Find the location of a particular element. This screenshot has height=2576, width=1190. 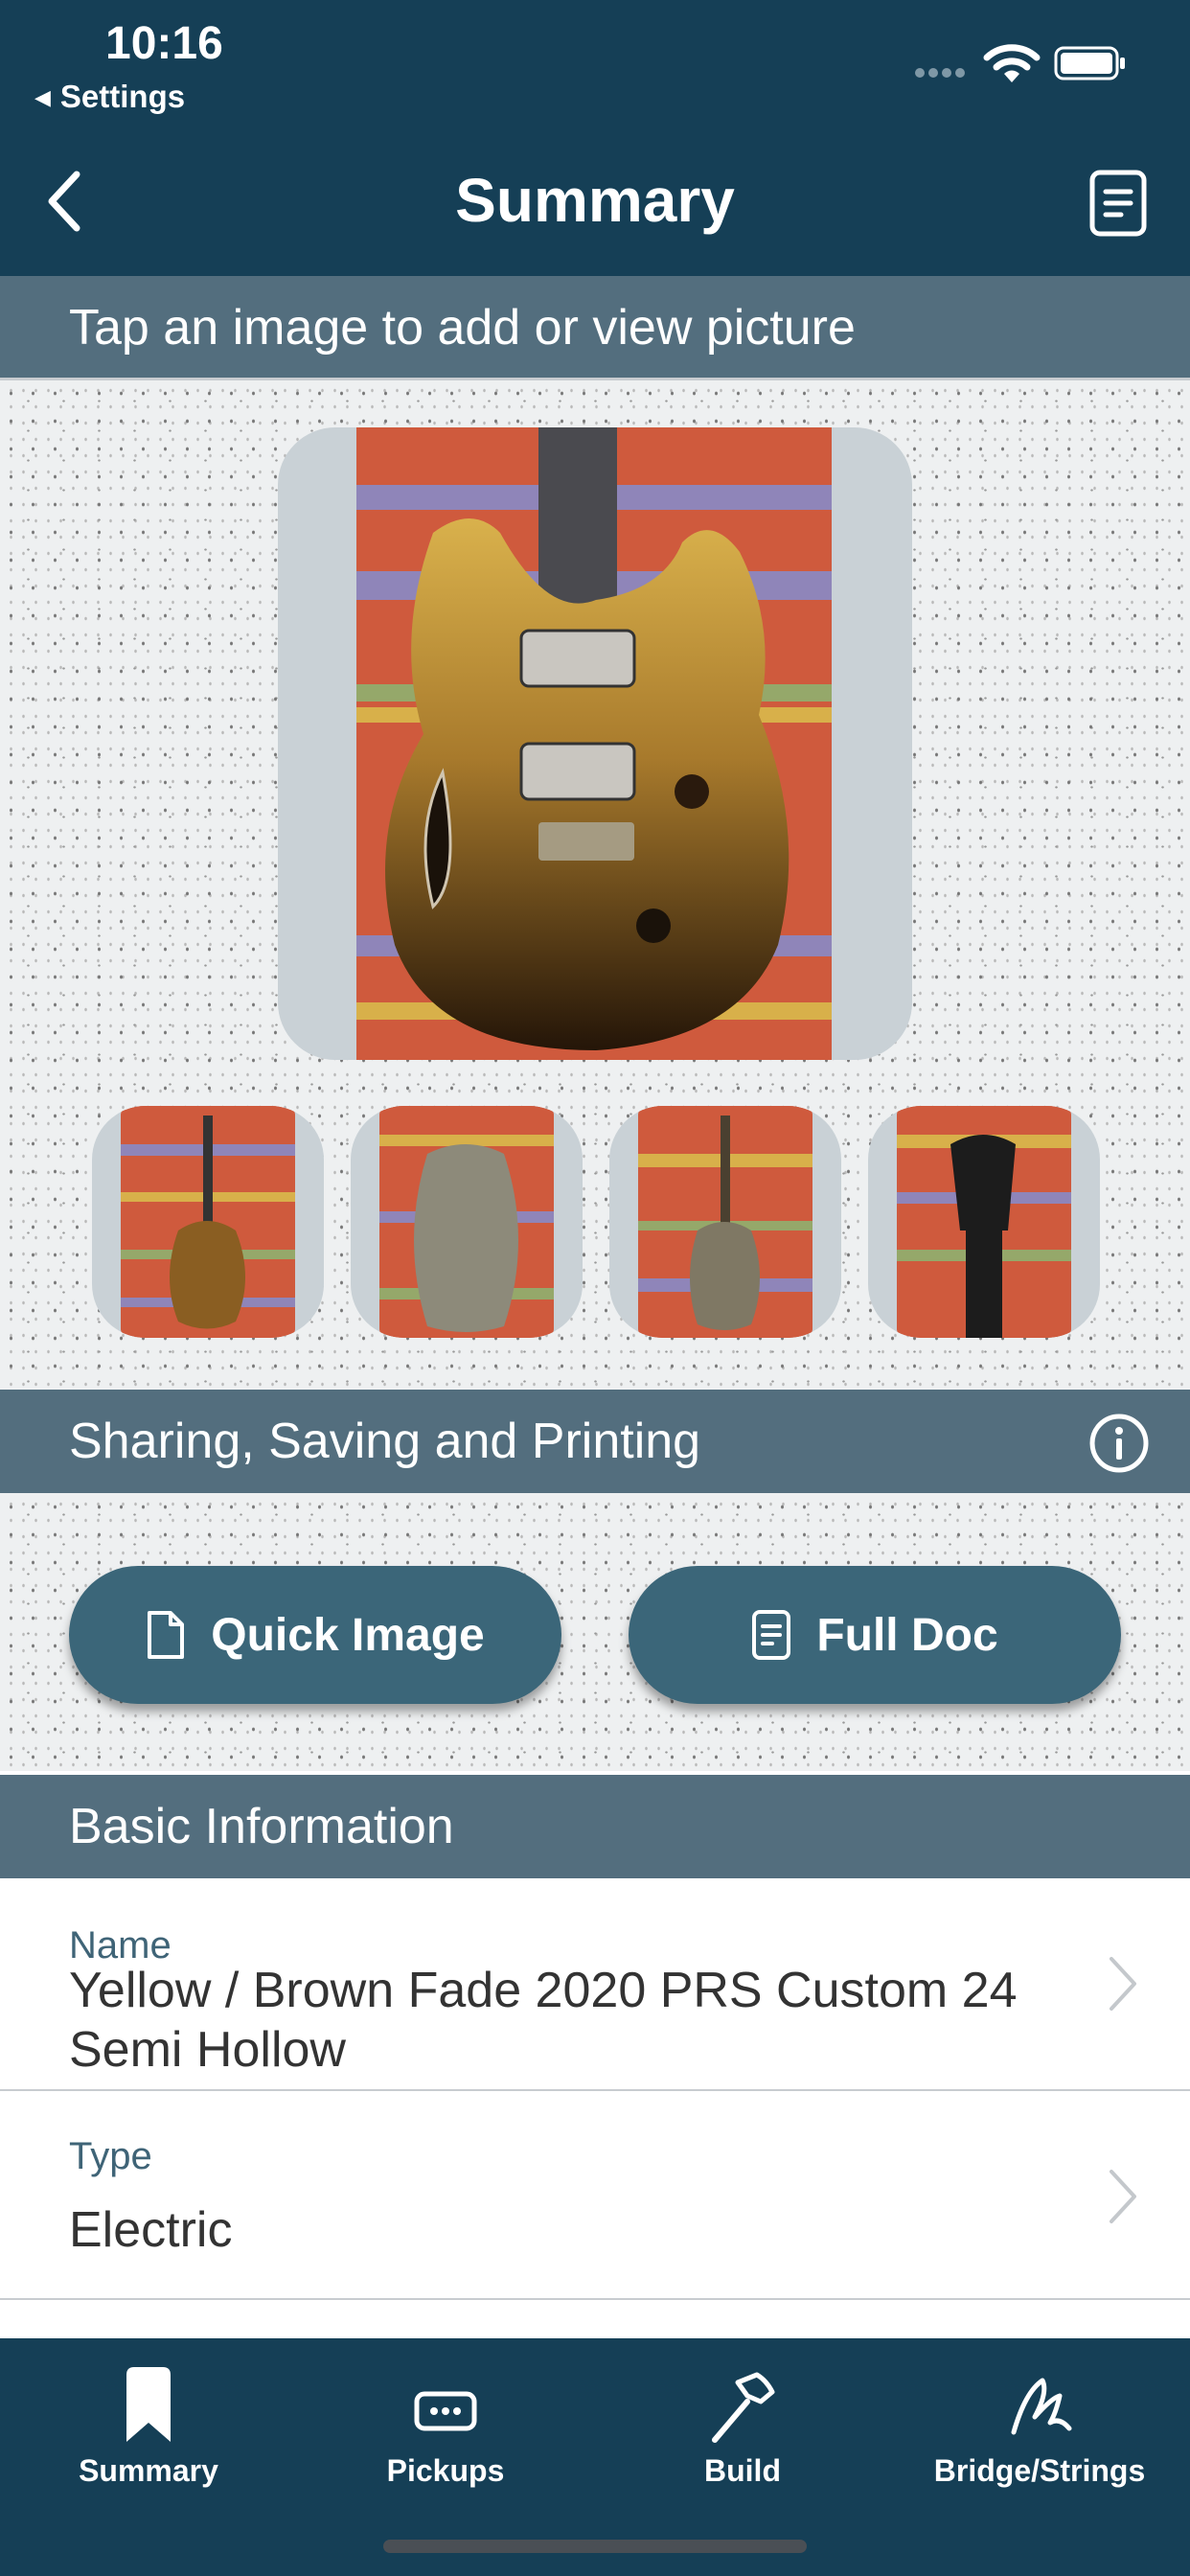

full-doc-button: Full Doc is located at coordinates (875, 1635).